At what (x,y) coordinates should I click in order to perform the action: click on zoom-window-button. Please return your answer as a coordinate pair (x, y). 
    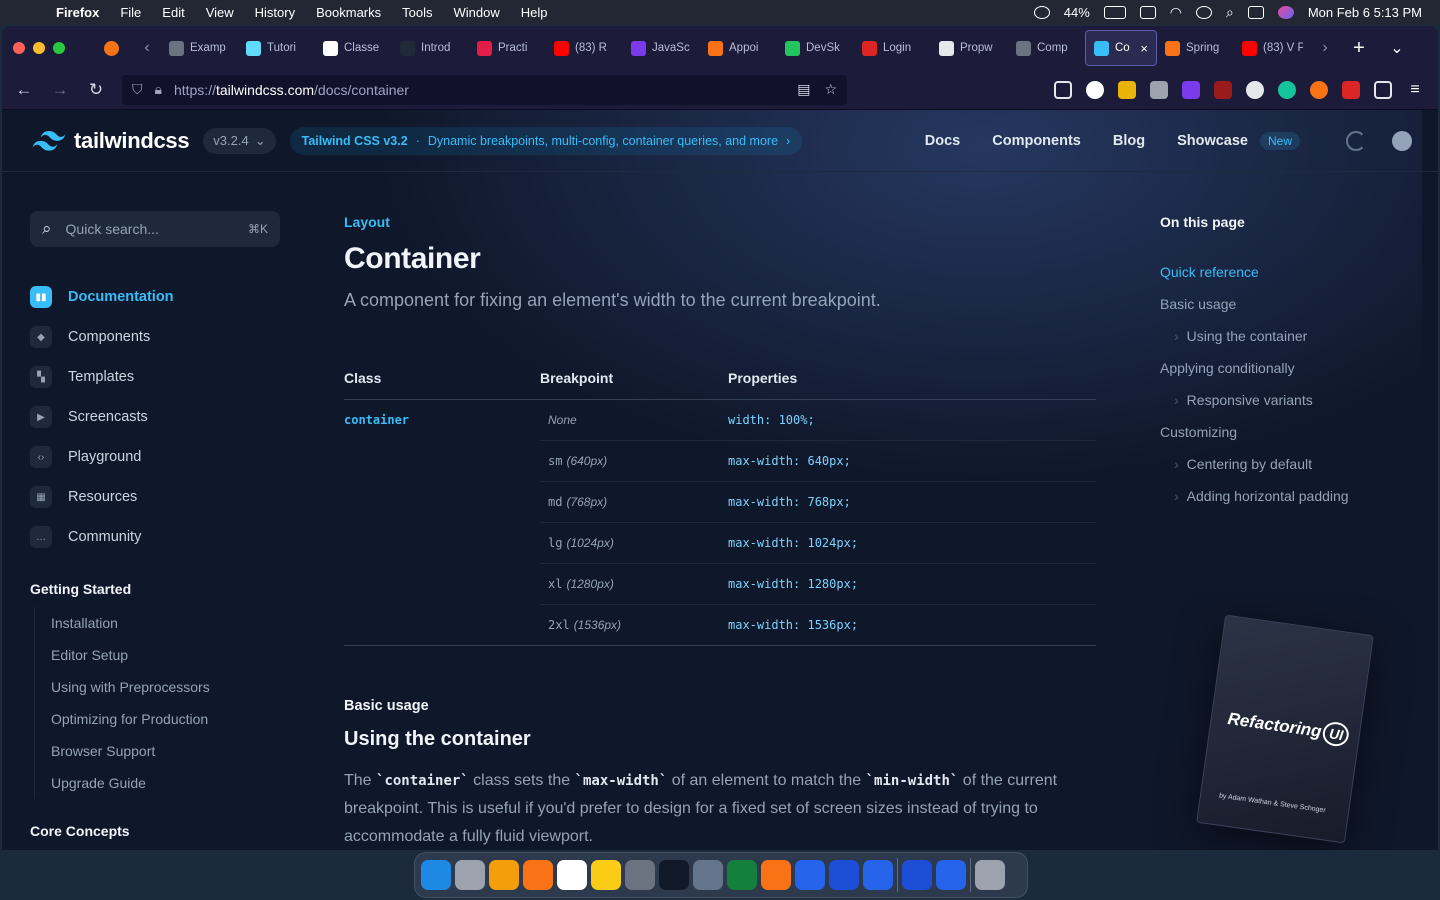
    Looking at the image, I should click on (59, 48).